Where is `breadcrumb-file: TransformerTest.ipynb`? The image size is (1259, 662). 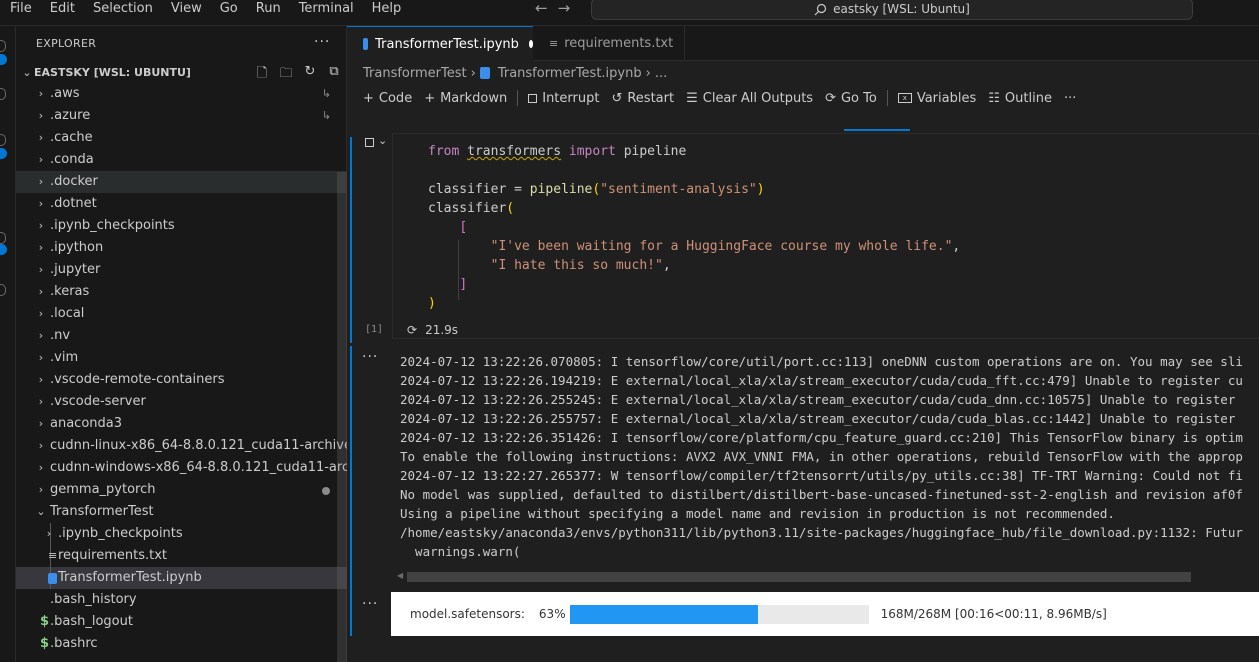
breadcrumb-file: TransformerTest.ipynb is located at coordinates (570, 73).